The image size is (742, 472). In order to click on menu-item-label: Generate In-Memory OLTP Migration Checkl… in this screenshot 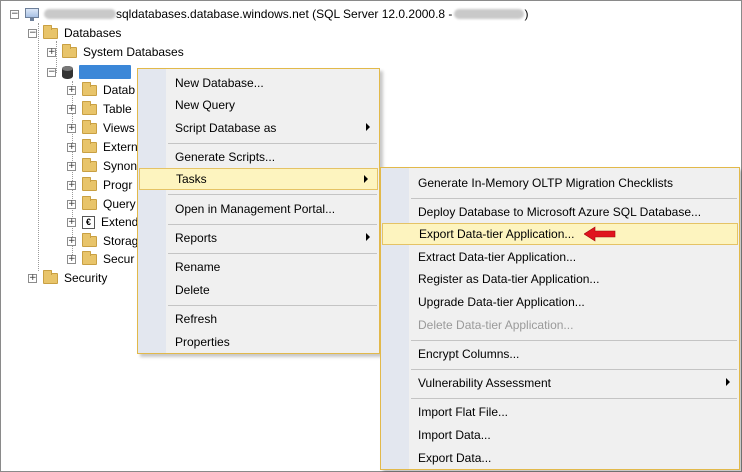, I will do `click(545, 183)`.